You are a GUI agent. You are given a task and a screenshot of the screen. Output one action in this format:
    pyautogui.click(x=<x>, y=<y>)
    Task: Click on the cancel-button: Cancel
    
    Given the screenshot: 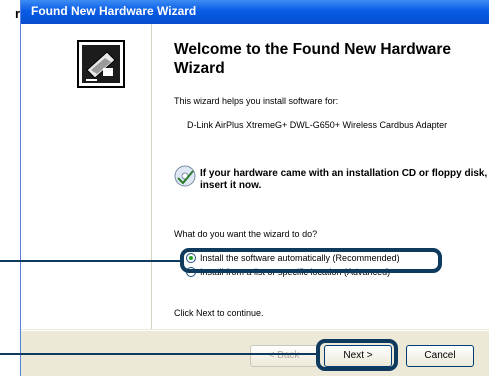 What is the action you would take?
    pyautogui.click(x=440, y=356)
    